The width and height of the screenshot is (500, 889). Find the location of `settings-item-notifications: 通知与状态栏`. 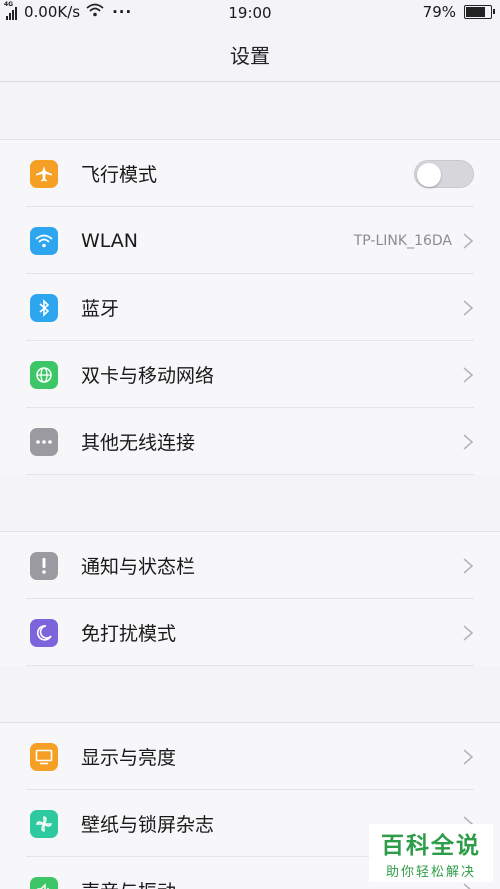

settings-item-notifications: 通知与状态栏 is located at coordinates (250, 565).